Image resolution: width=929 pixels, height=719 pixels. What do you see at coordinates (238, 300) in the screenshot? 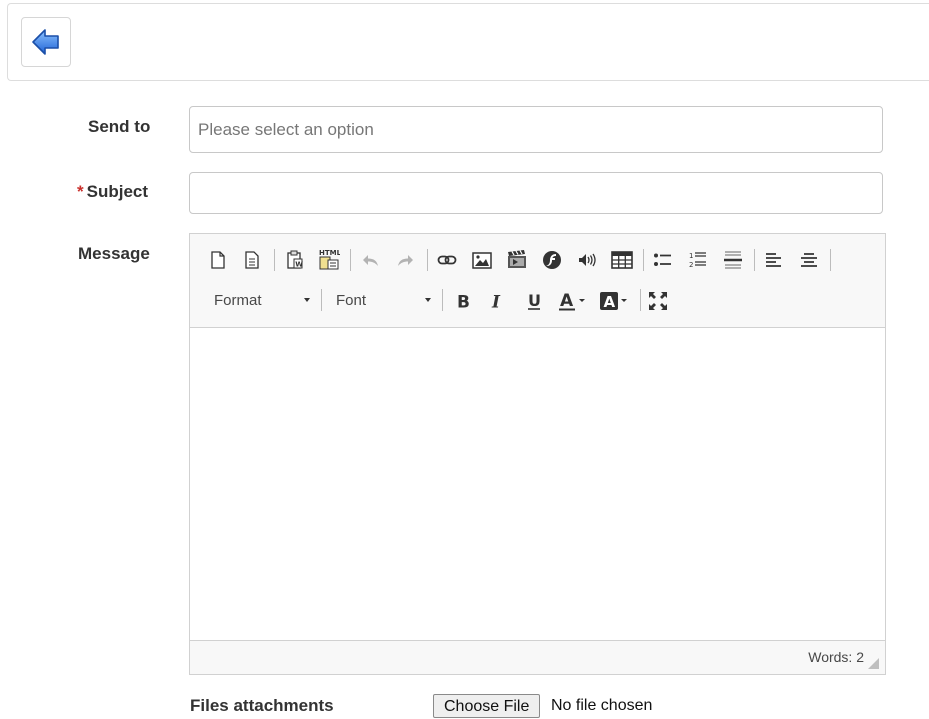
I see `format-dropdown-label: Format` at bounding box center [238, 300].